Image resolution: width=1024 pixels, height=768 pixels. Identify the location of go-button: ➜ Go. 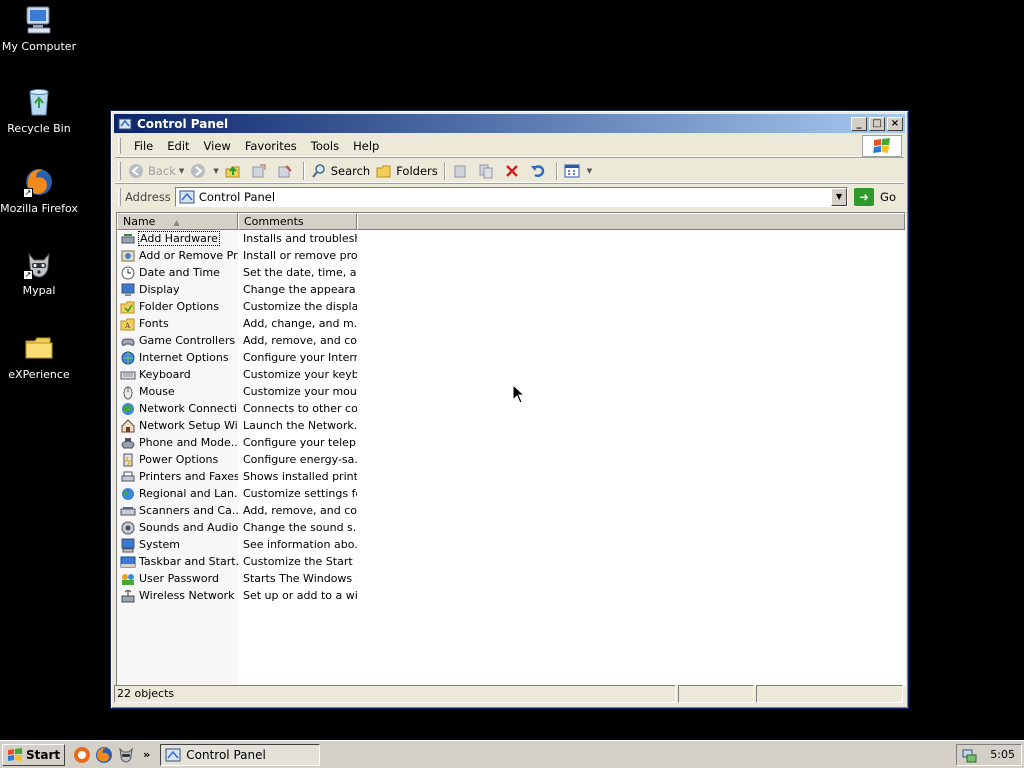
(879, 197).